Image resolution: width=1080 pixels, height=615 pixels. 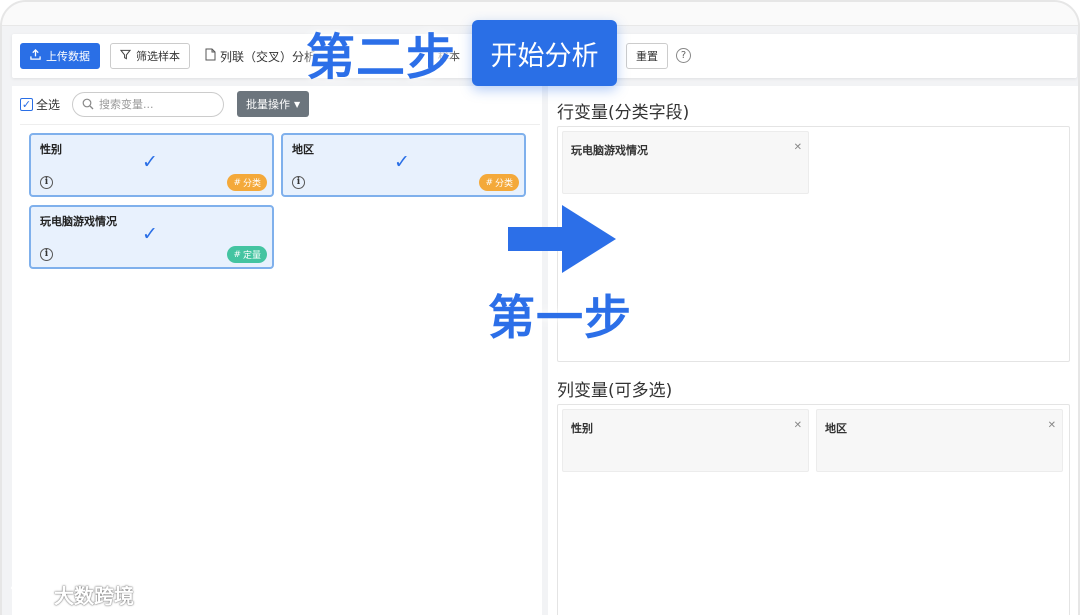 What do you see at coordinates (836, 428) in the screenshot?
I see `column-variable-name: 地区` at bounding box center [836, 428].